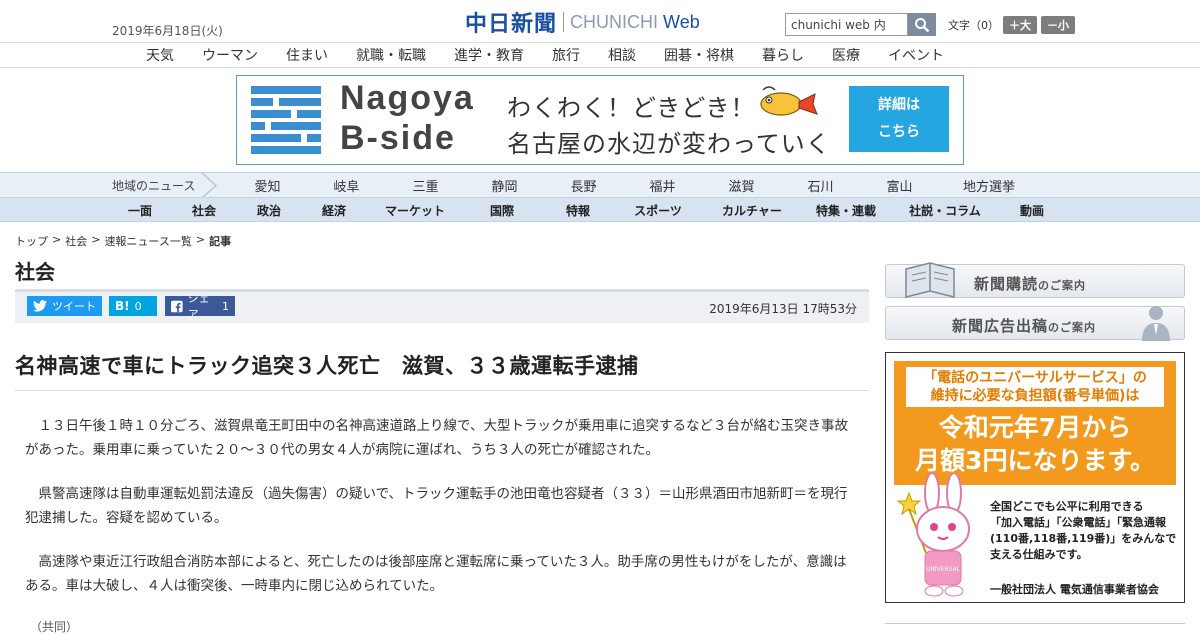  What do you see at coordinates (789, 101) in the screenshot?
I see `shrimp-mascot-icon` at bounding box center [789, 101].